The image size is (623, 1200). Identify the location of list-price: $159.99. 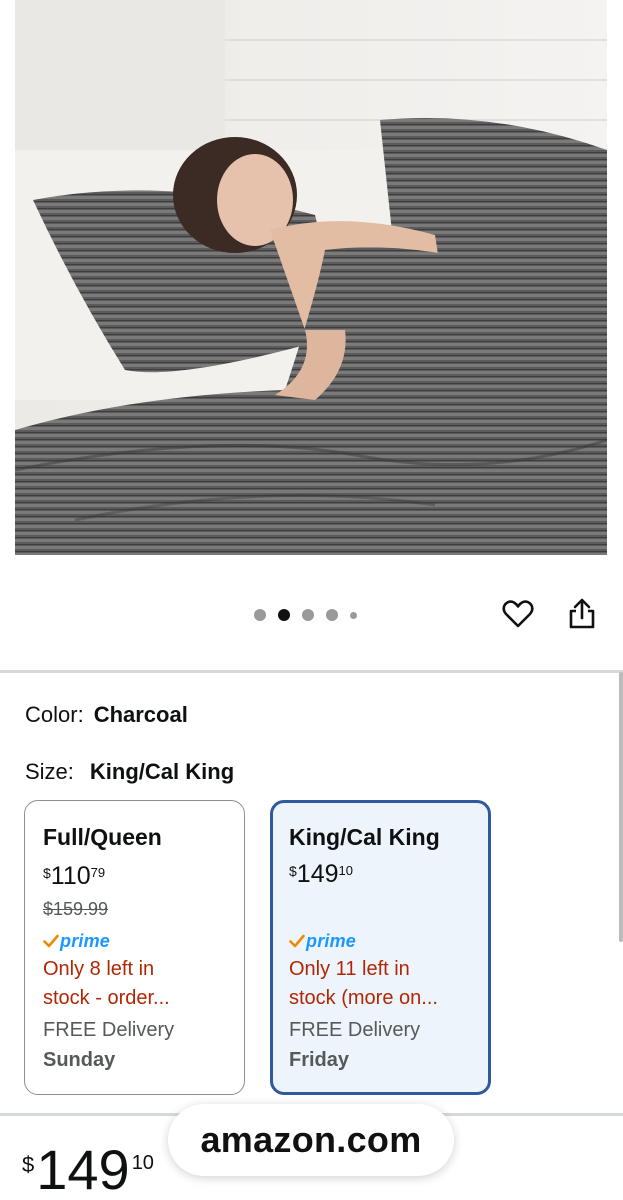
(76, 909).